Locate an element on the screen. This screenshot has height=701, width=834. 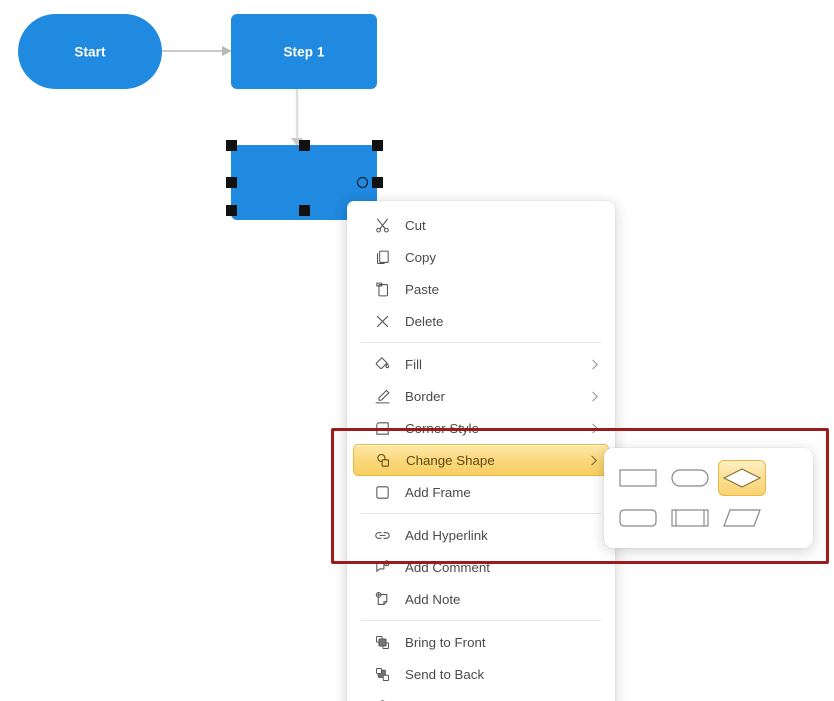
connector-step1-to-selected is located at coordinates (297, 117).